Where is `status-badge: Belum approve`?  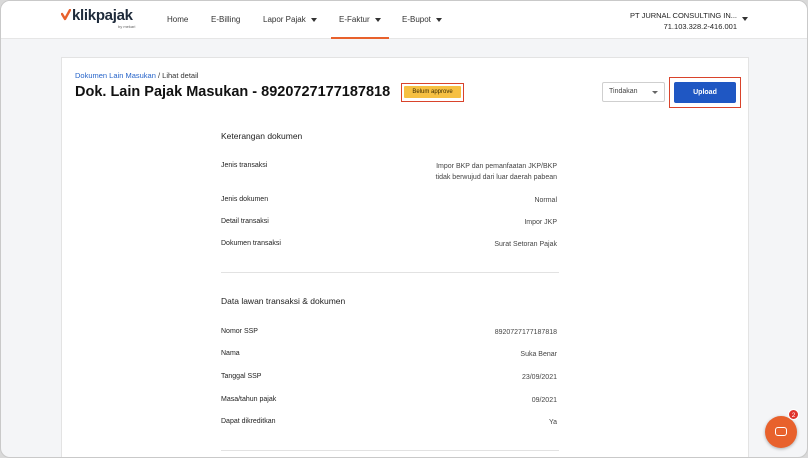 status-badge: Belum approve is located at coordinates (432, 92).